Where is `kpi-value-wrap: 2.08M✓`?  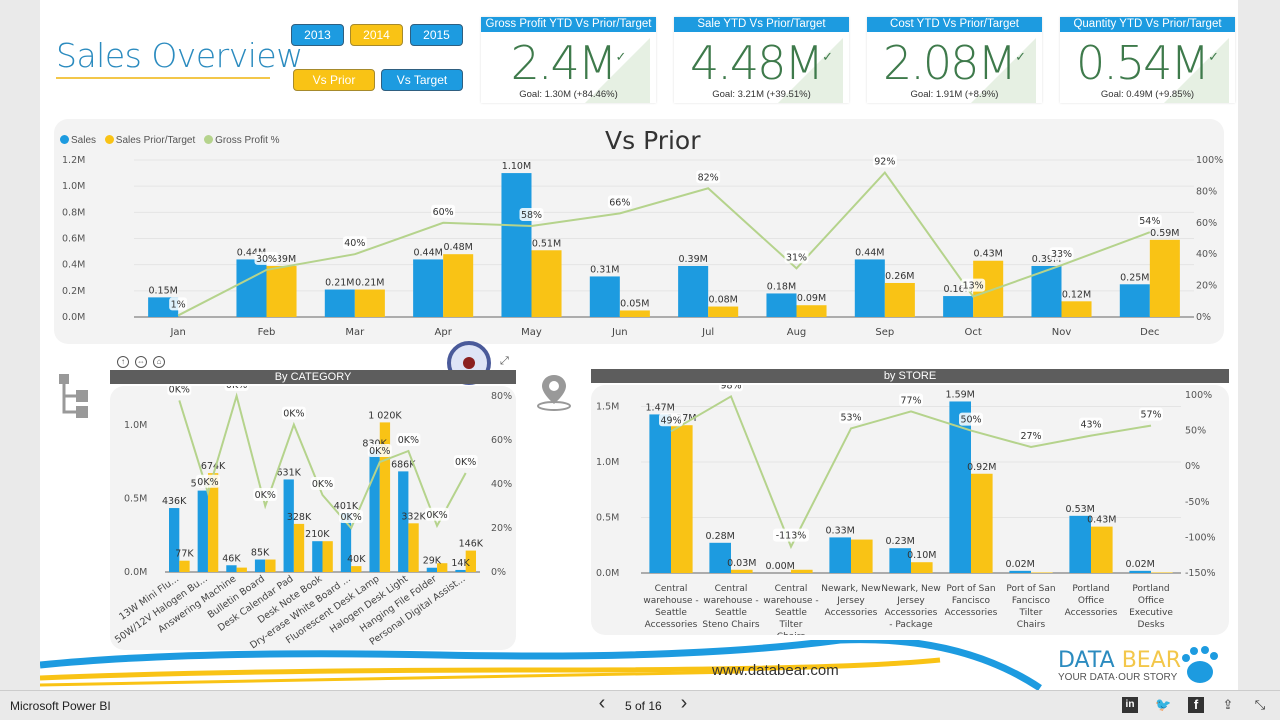
kpi-value-wrap: 2.08M✓ is located at coordinates (954, 63).